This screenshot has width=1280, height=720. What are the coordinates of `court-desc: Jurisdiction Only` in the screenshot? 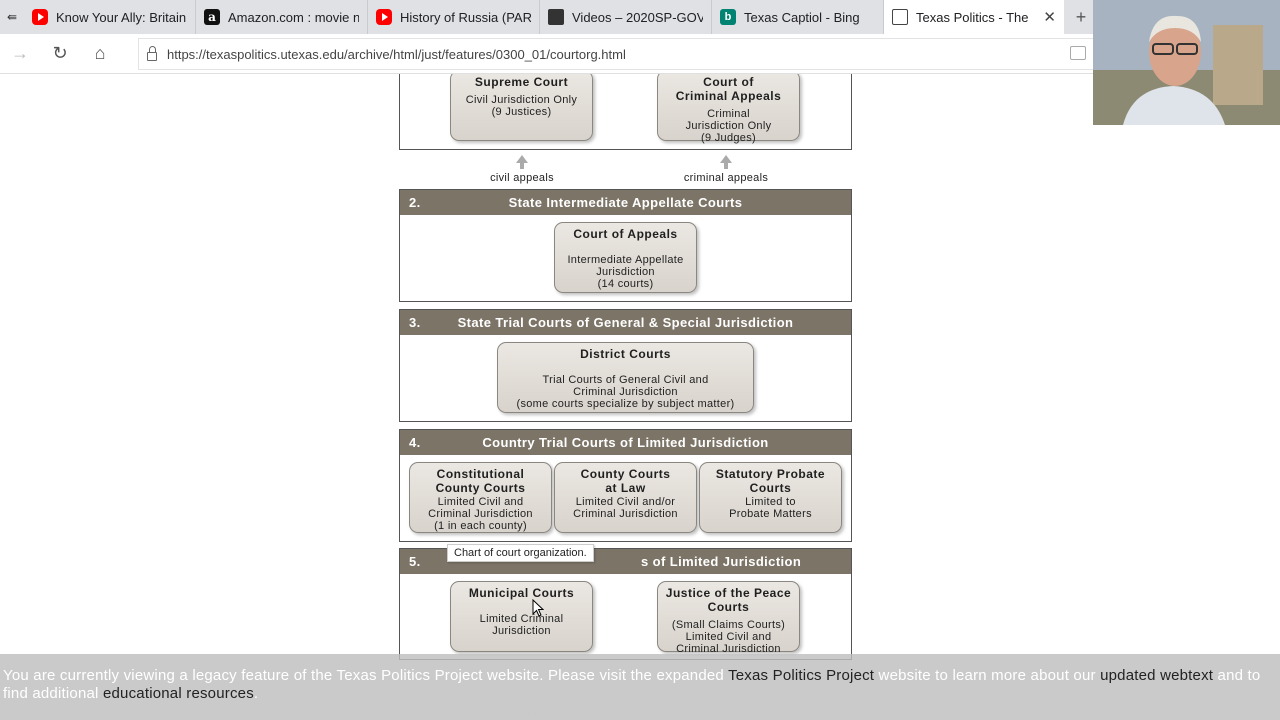 It's located at (728, 126).